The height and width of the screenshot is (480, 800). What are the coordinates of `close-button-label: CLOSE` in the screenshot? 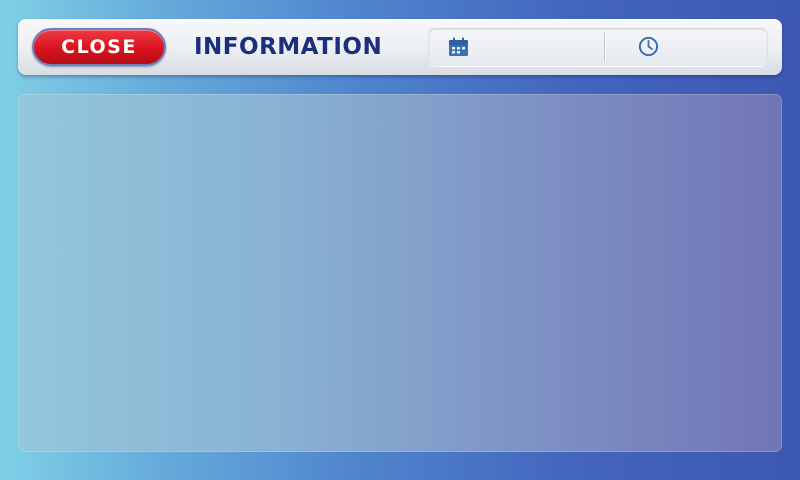 It's located at (99, 47).